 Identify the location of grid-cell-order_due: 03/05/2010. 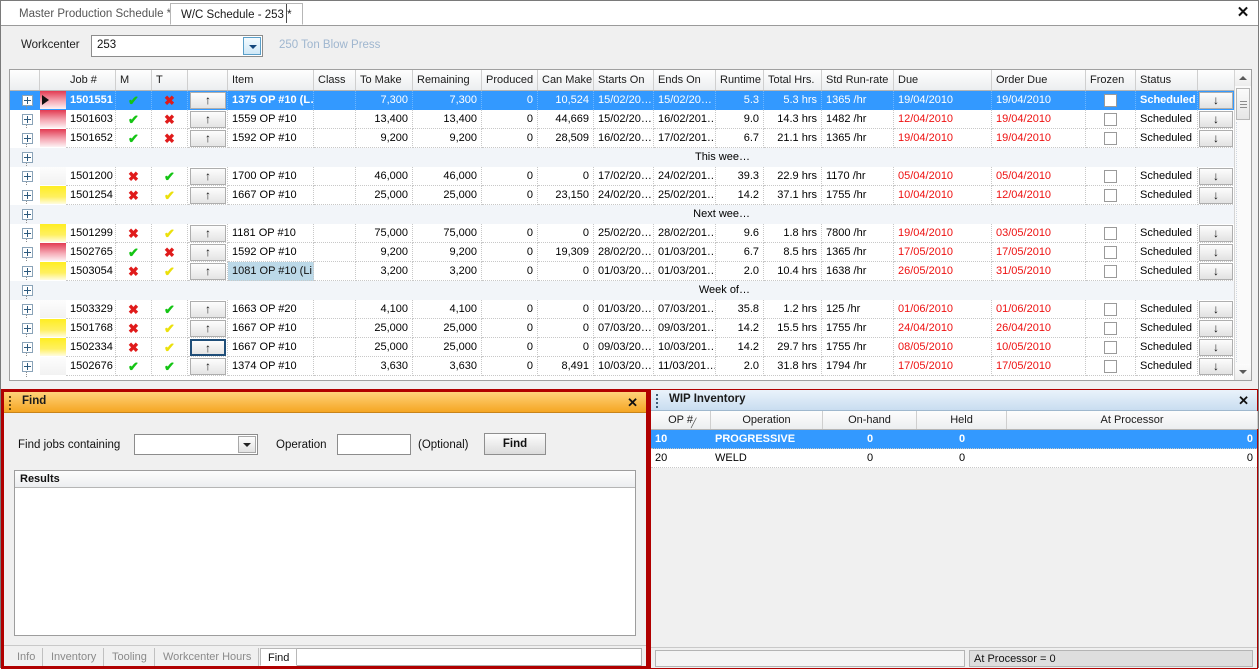
(1039, 233).